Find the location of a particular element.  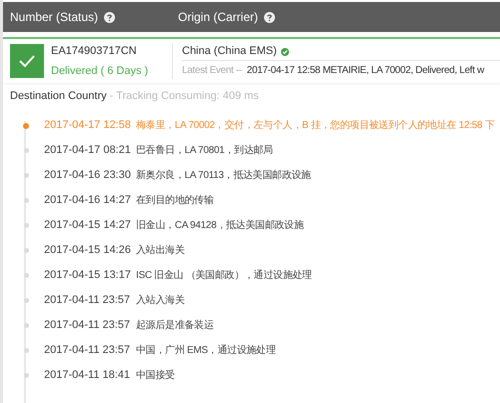

column-header: Number (Status) is located at coordinates (54, 17).